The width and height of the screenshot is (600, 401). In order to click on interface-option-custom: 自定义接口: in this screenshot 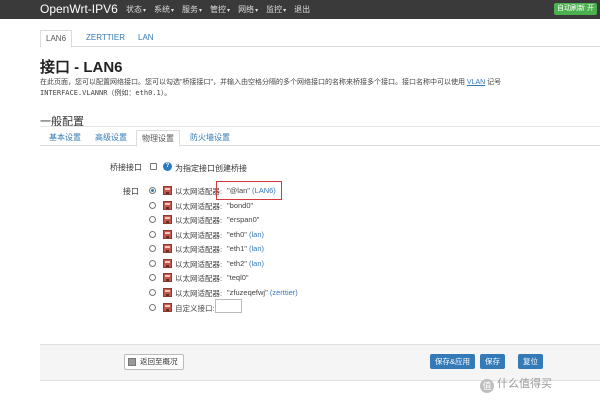, I will do `click(249, 306)`.